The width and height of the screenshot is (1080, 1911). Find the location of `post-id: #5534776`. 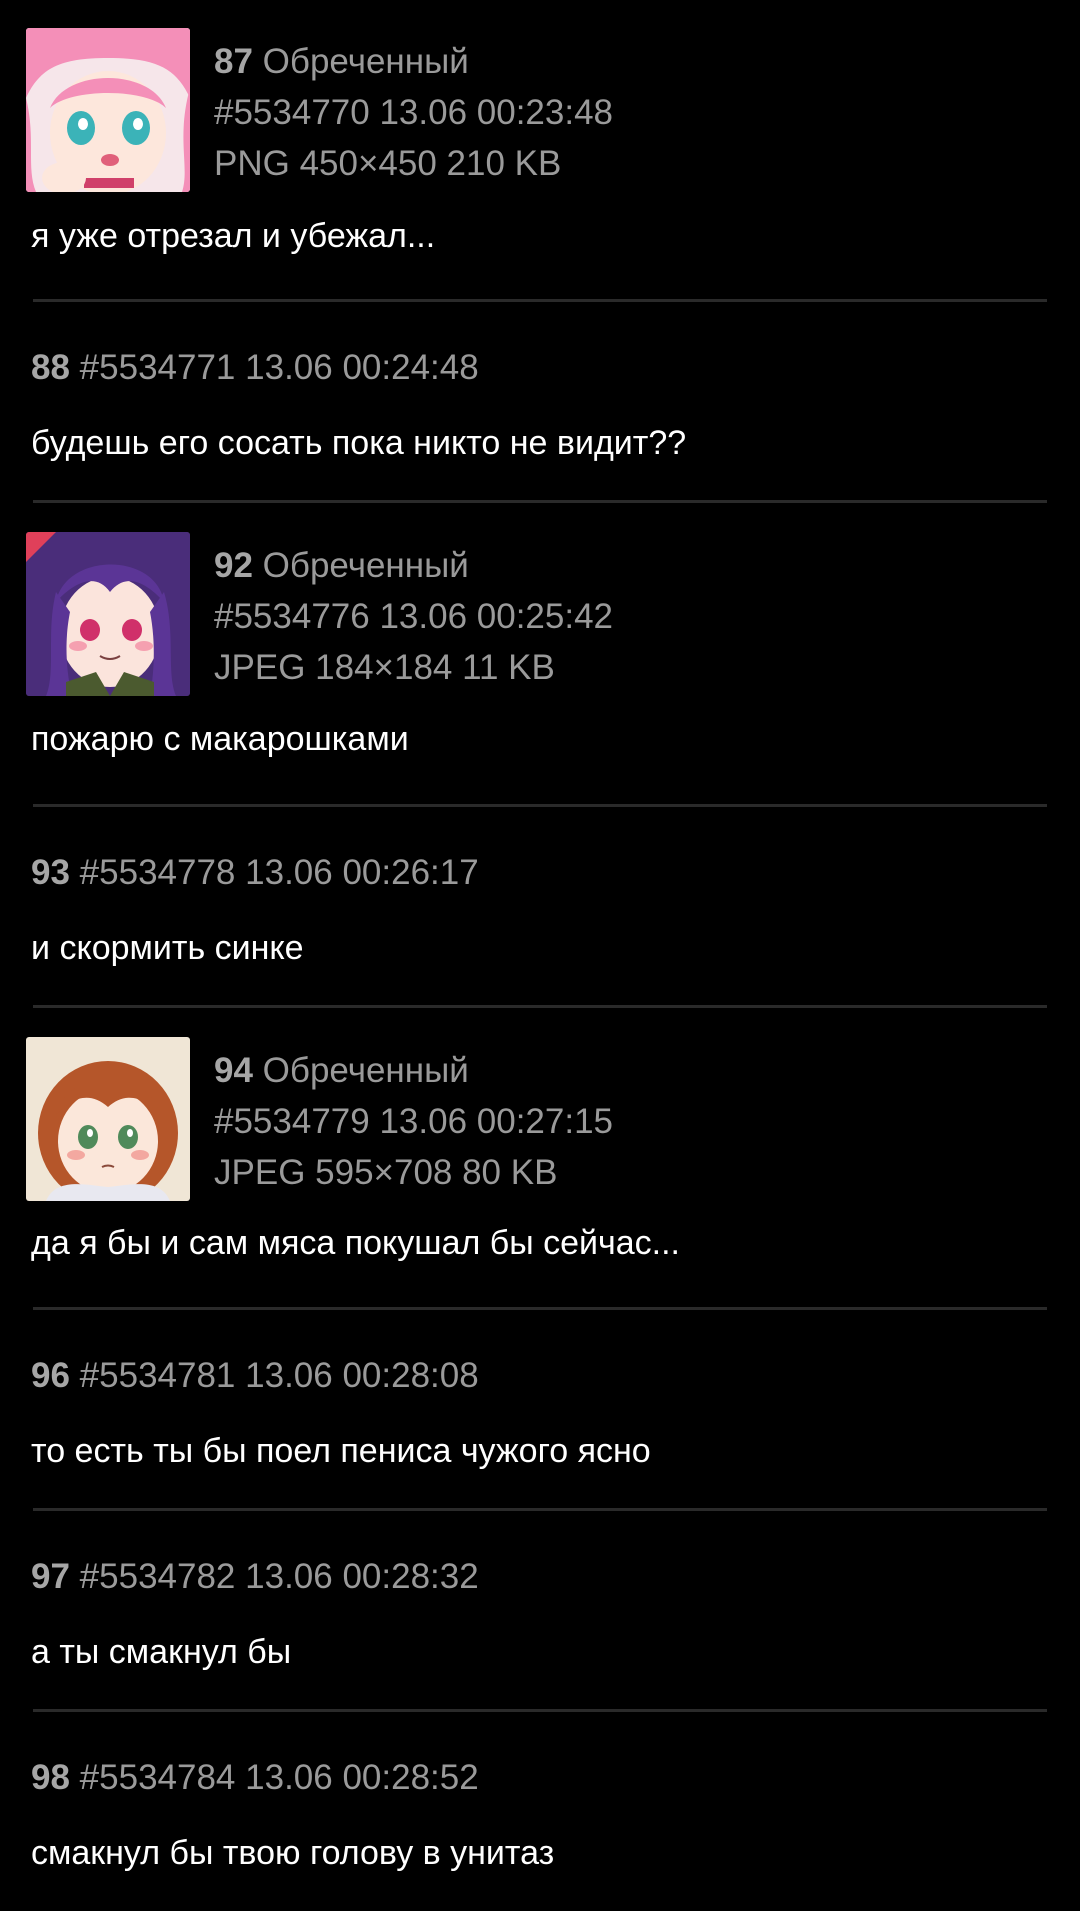

post-id: #5534776 is located at coordinates (292, 616).